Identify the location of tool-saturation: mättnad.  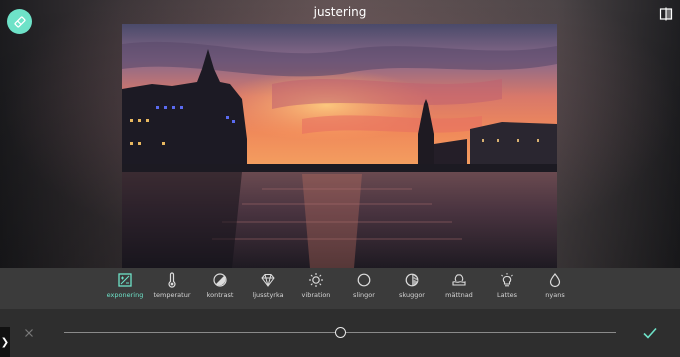
(459, 285).